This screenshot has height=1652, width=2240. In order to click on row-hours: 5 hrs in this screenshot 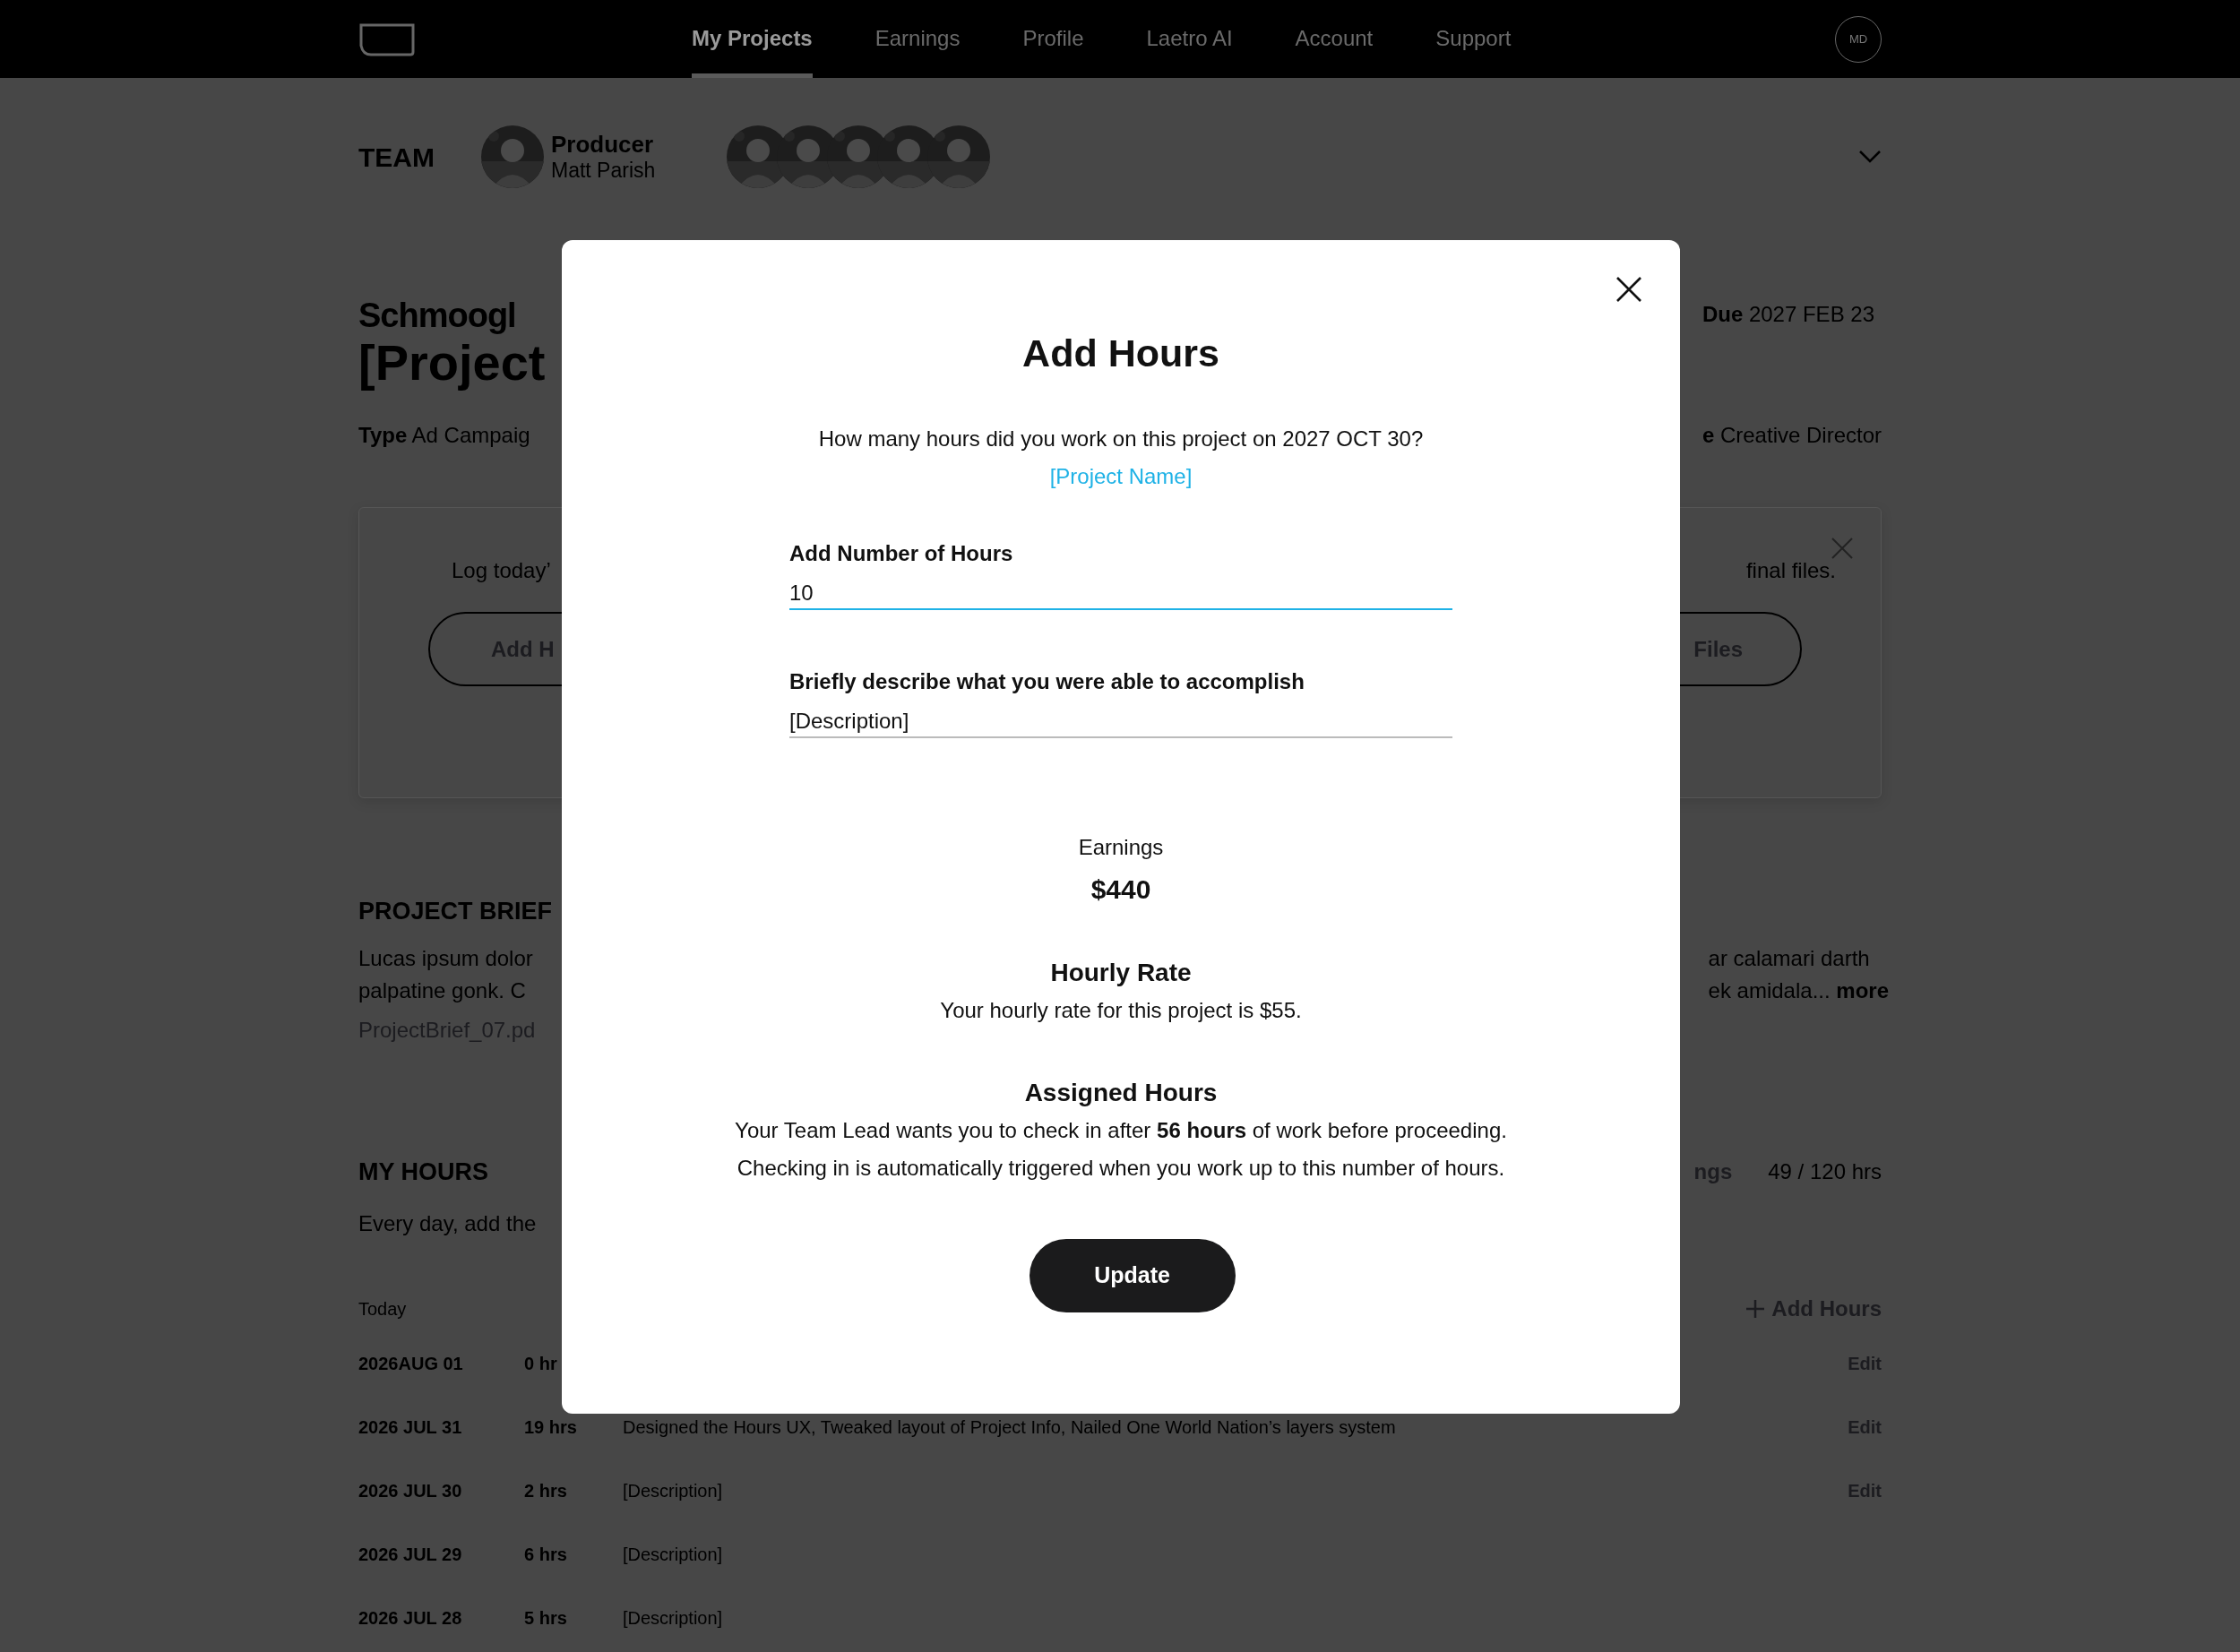, I will do `click(546, 1618)`.